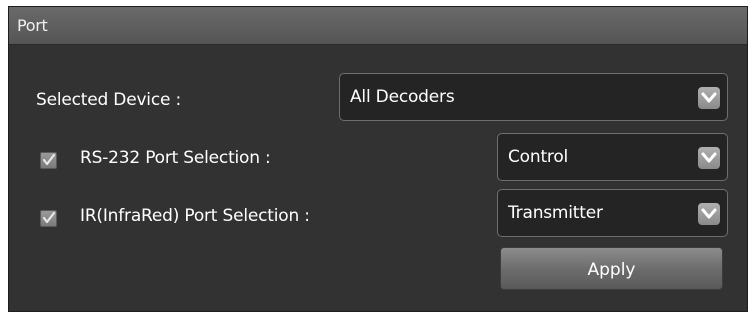 The height and width of the screenshot is (316, 752). What do you see at coordinates (108, 100) in the screenshot?
I see `selected-device-label: Selected Device :` at bounding box center [108, 100].